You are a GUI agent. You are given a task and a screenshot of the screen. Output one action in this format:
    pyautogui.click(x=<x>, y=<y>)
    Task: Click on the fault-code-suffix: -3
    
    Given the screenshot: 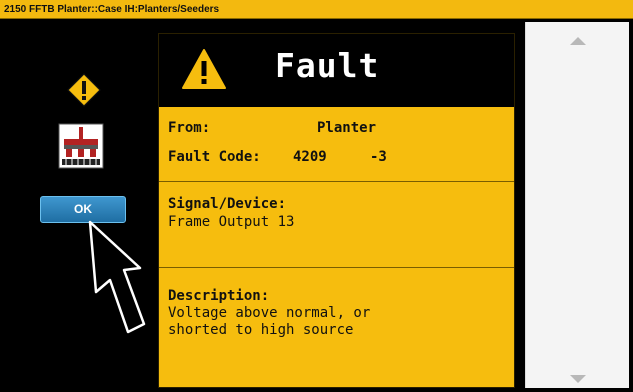 What is the action you would take?
    pyautogui.click(x=378, y=157)
    